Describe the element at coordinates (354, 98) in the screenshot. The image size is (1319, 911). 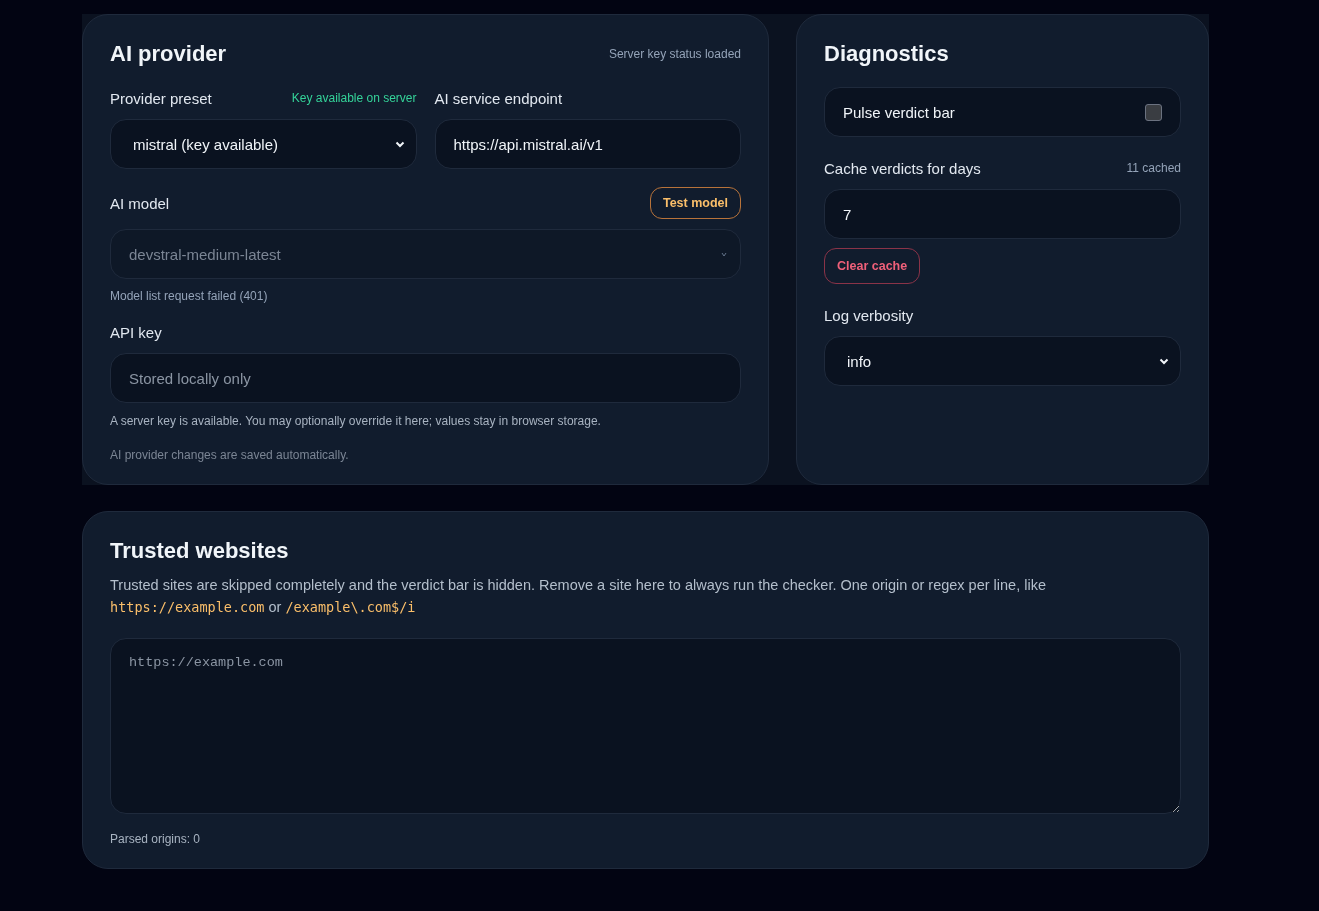
I see `key-hint: Key available on server` at that location.